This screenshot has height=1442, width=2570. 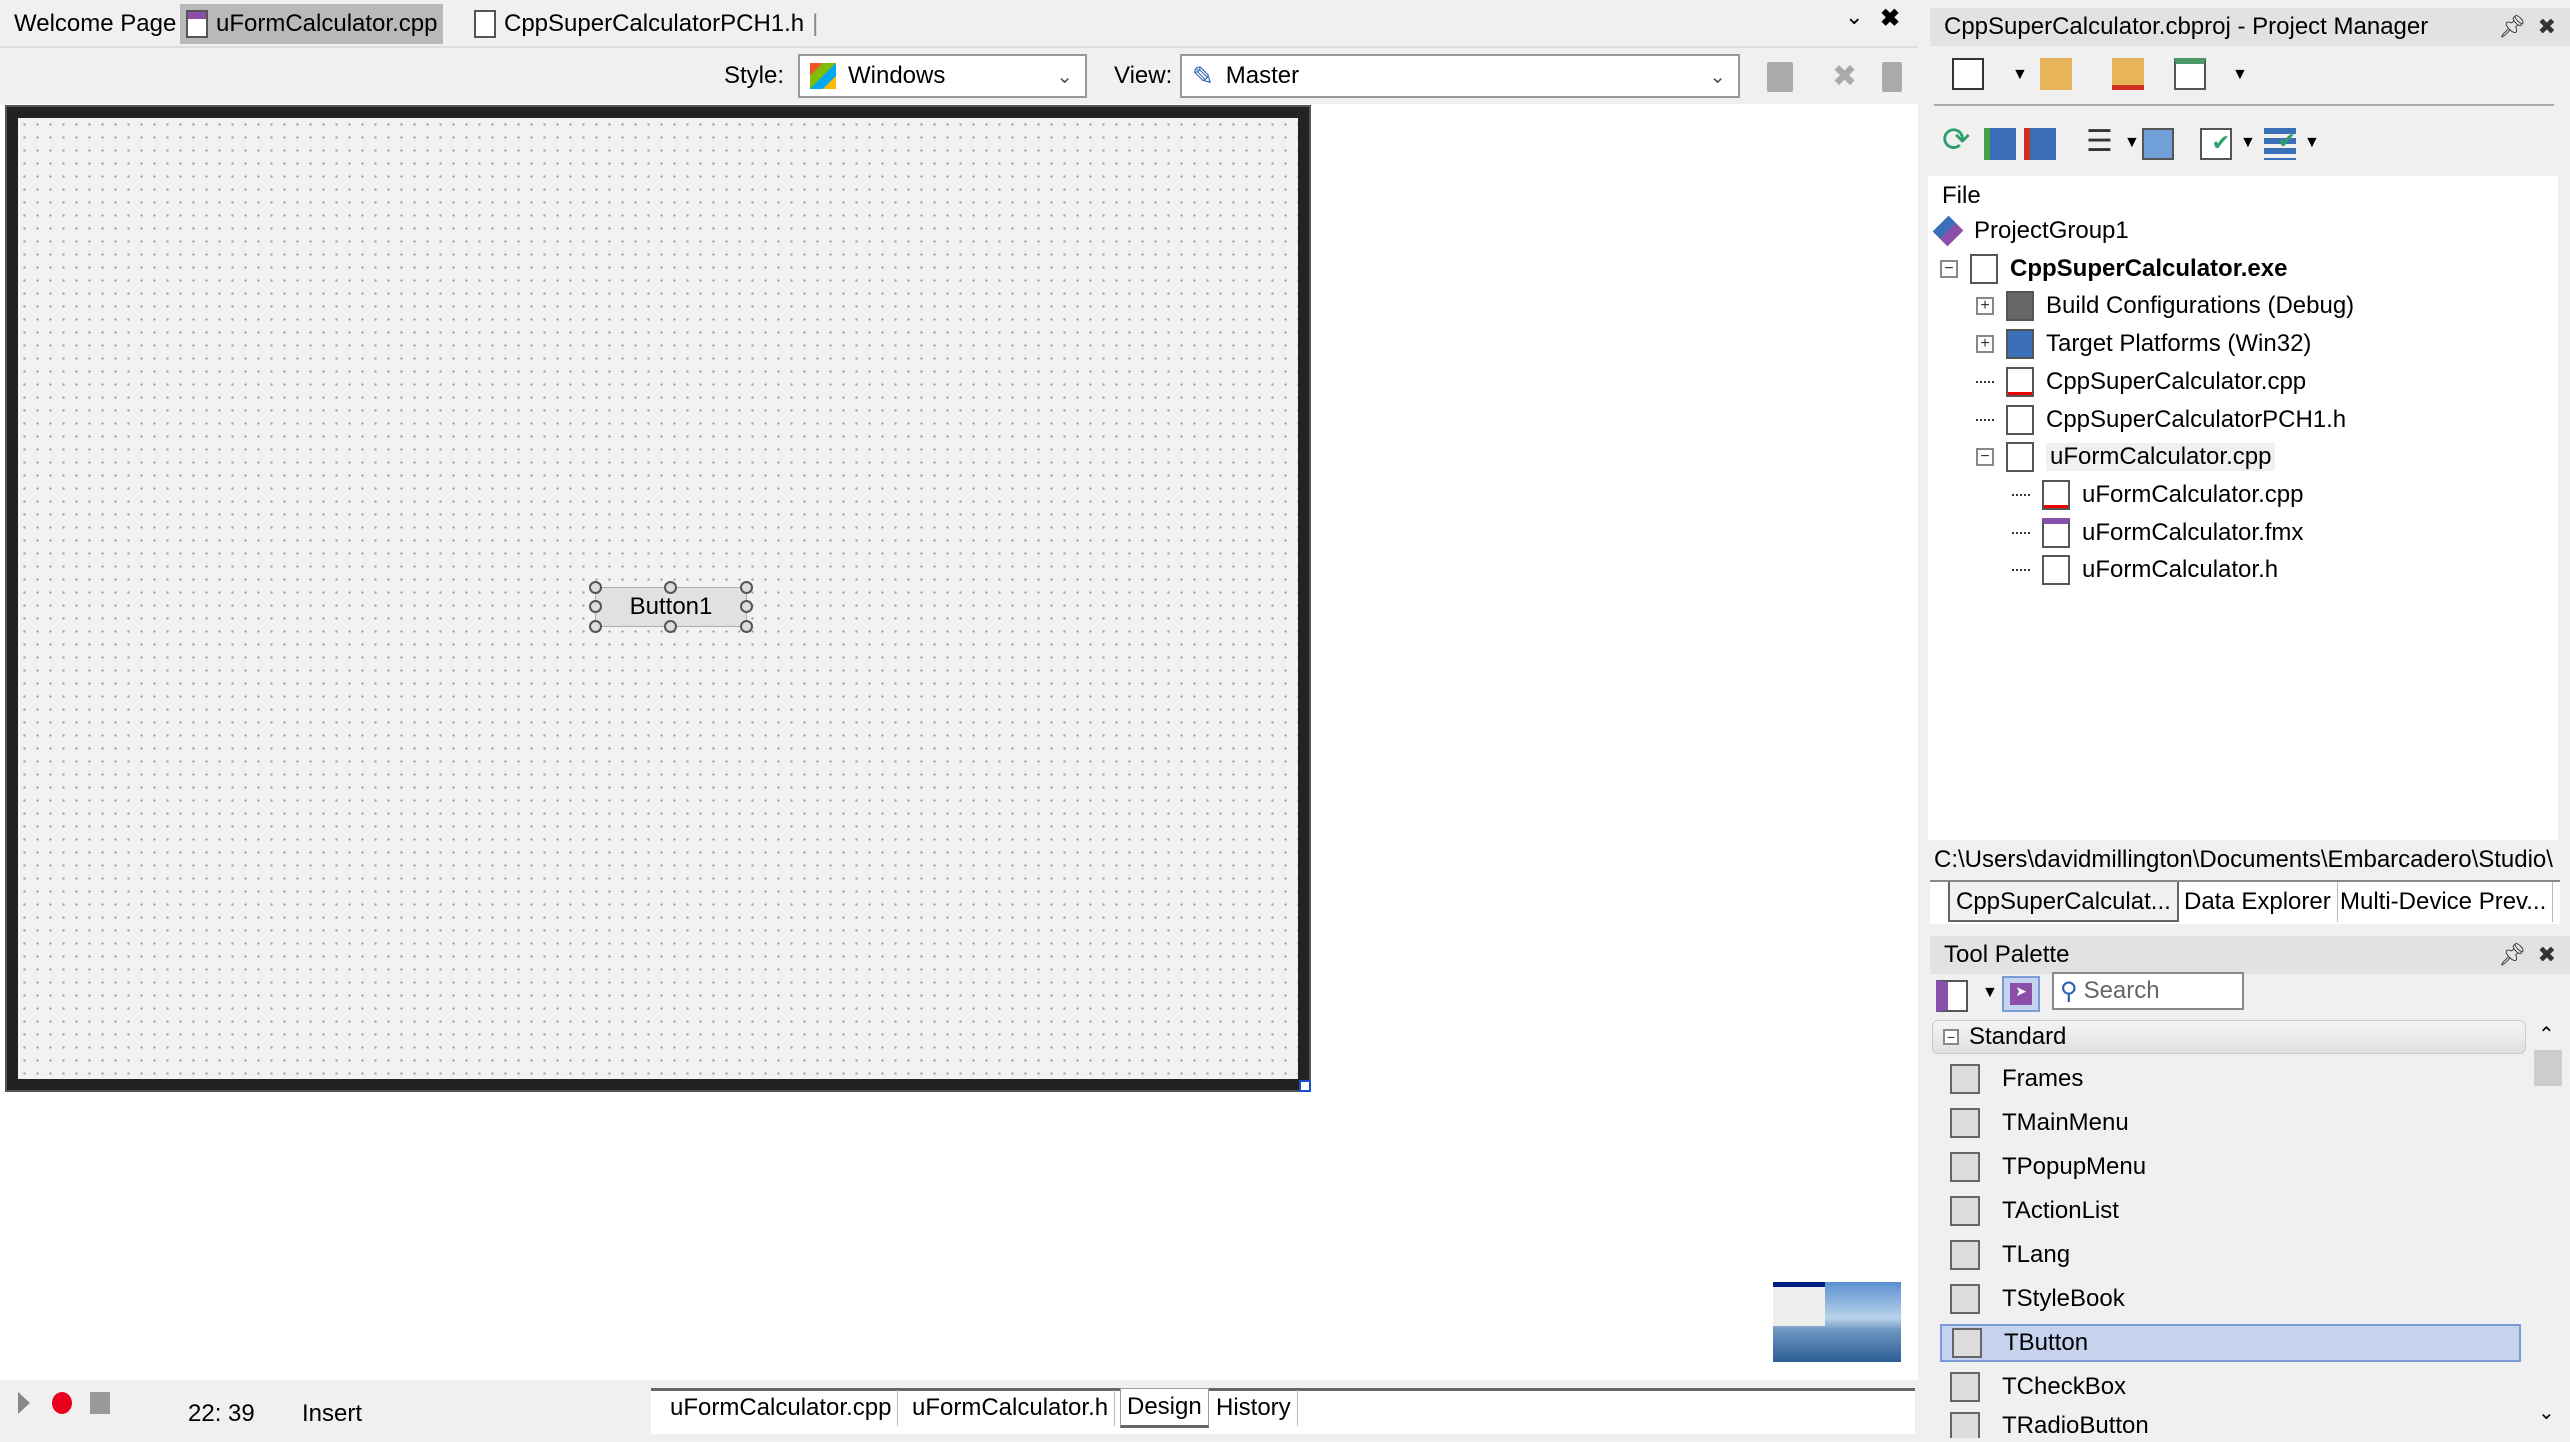 What do you see at coordinates (2230, 1299) in the screenshot?
I see `palette-item-tstylebook: TStyleBook` at bounding box center [2230, 1299].